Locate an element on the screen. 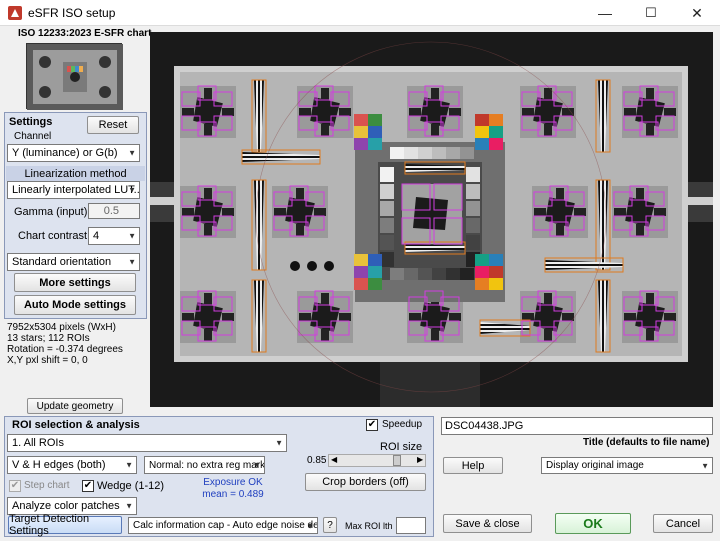 This screenshot has width=720, height=541. arrow-left-icon: ◀ is located at coordinates (334, 459).